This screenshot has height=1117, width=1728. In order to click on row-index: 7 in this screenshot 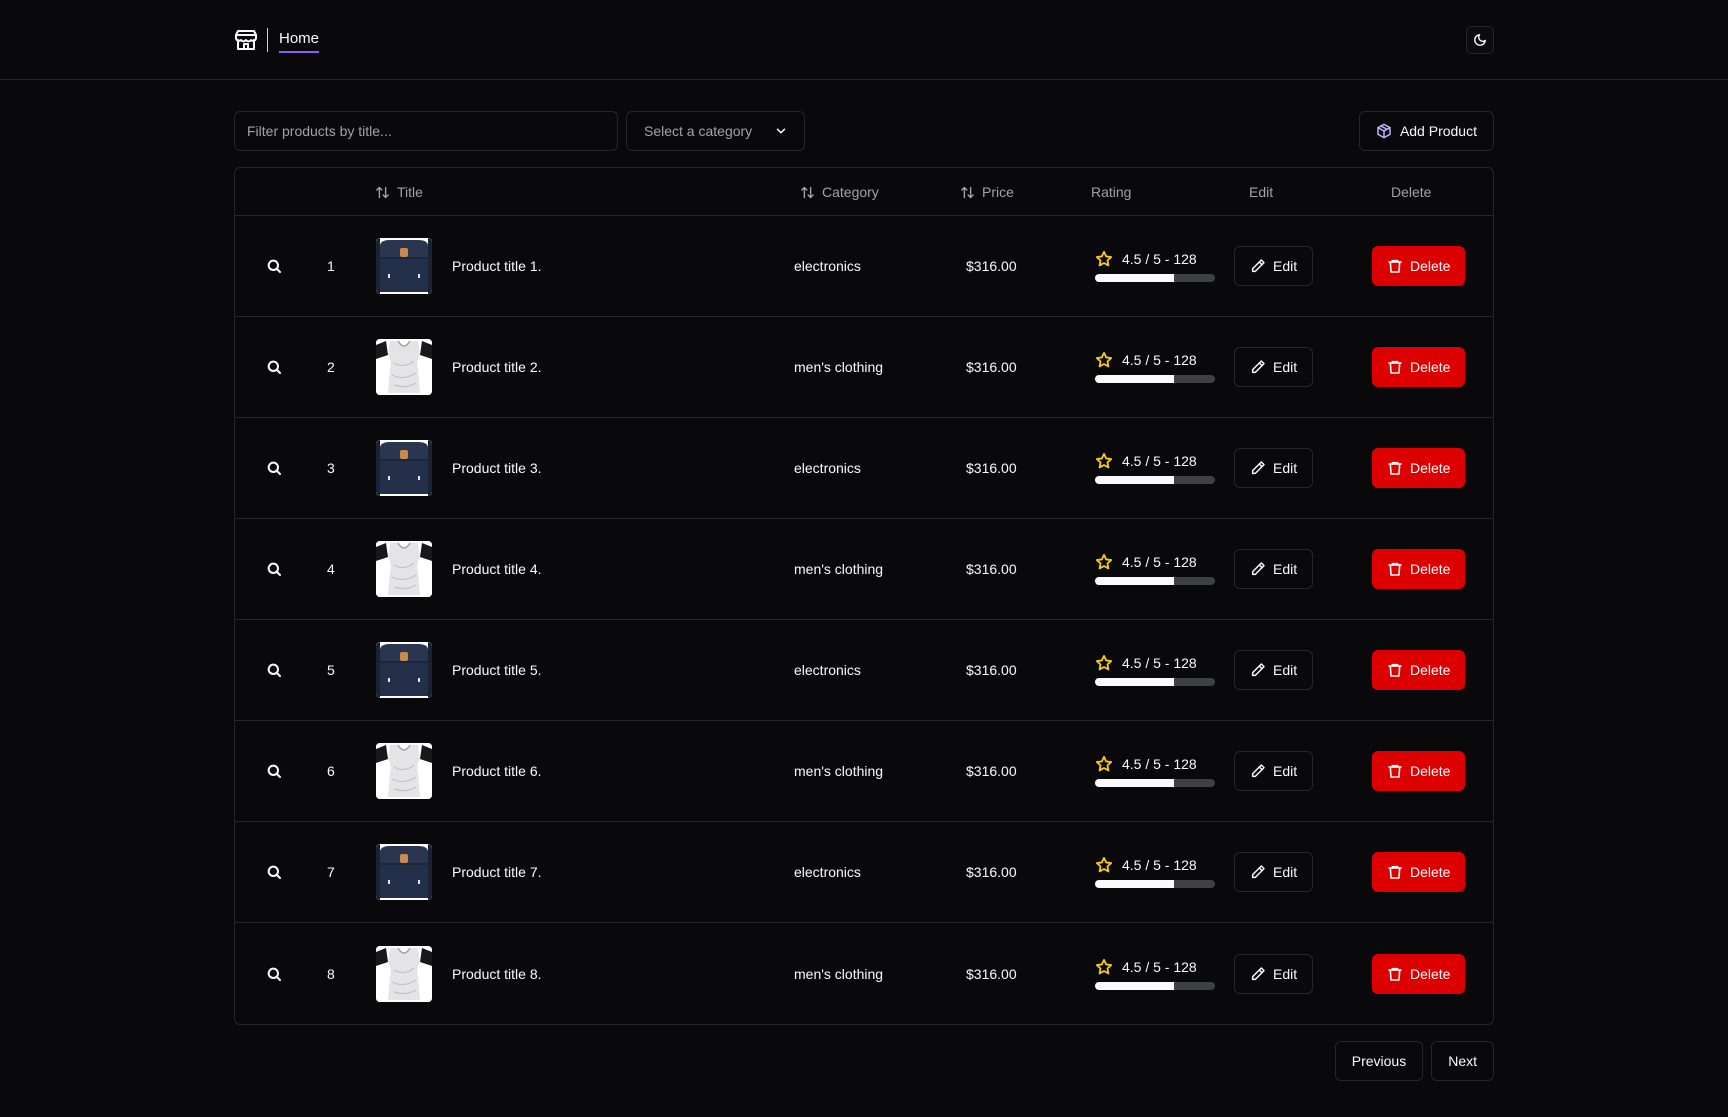, I will do `click(331, 872)`.